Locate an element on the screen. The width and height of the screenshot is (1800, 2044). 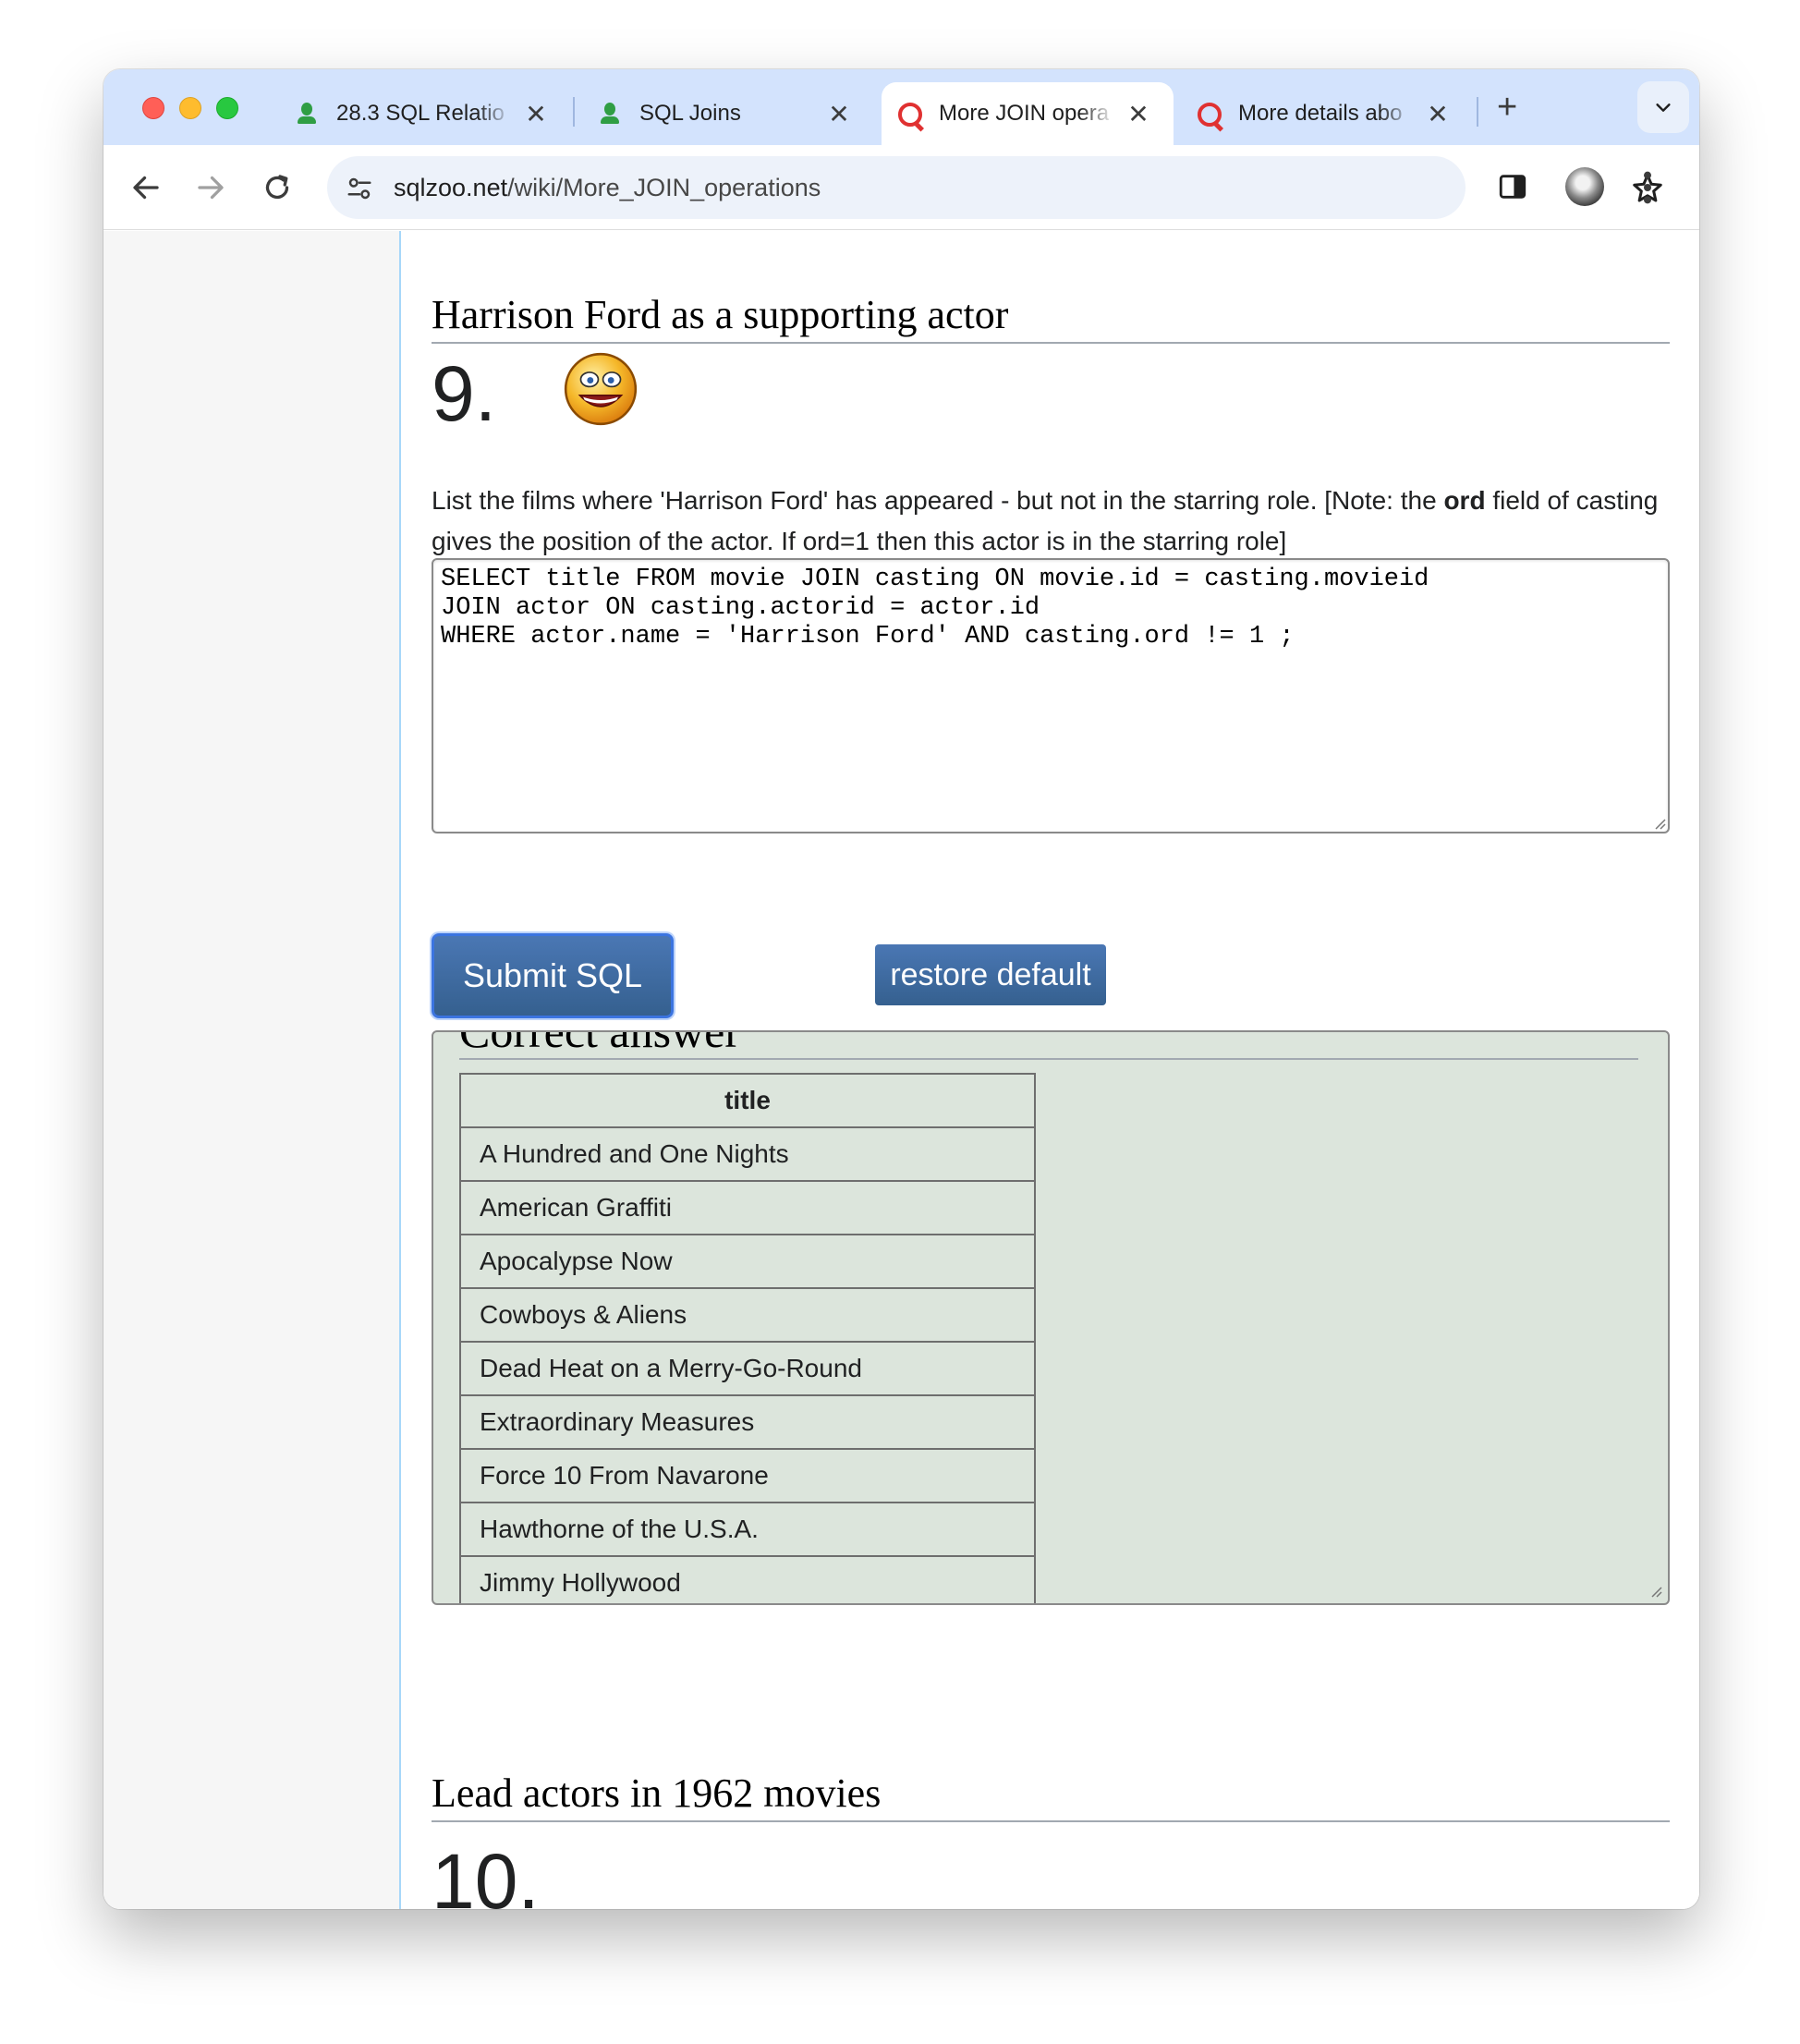
table-row: Jimmy Hollywood is located at coordinates (747, 1579).